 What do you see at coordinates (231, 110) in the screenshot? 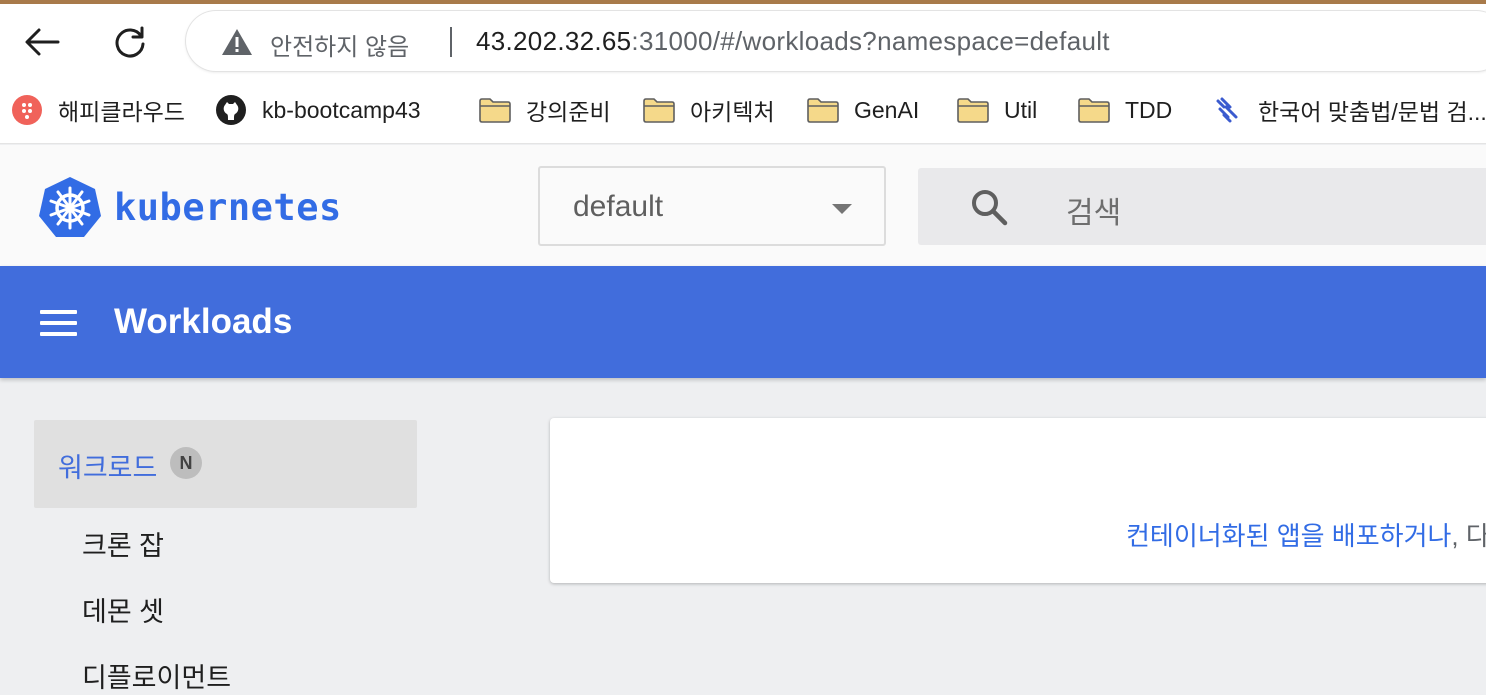
I see `github-icon` at bounding box center [231, 110].